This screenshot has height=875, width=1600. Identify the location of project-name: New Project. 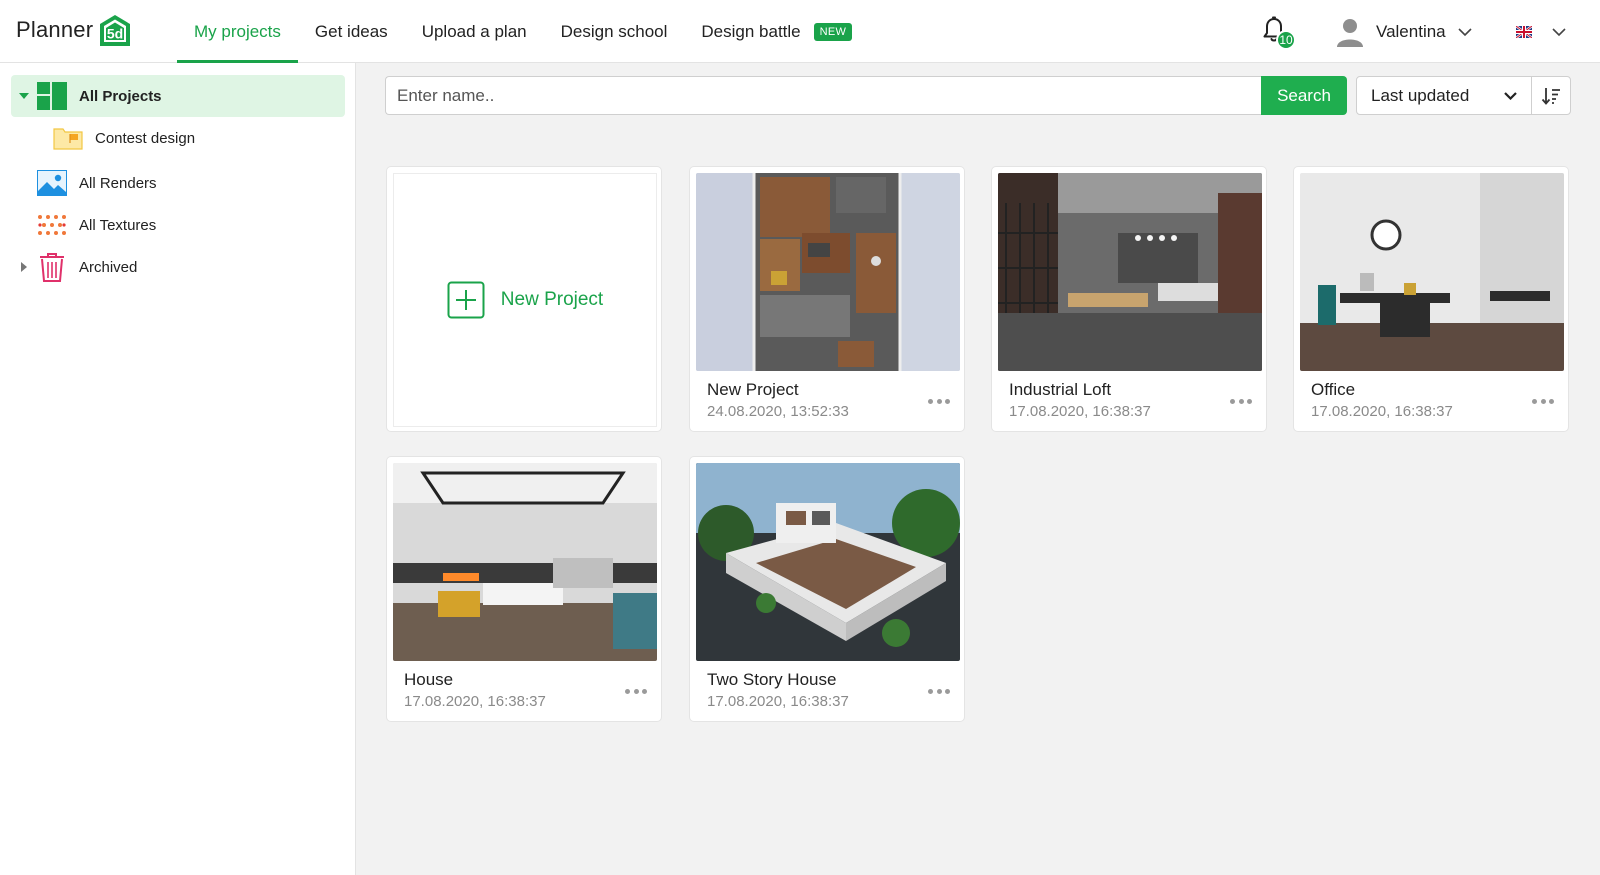
(753, 389).